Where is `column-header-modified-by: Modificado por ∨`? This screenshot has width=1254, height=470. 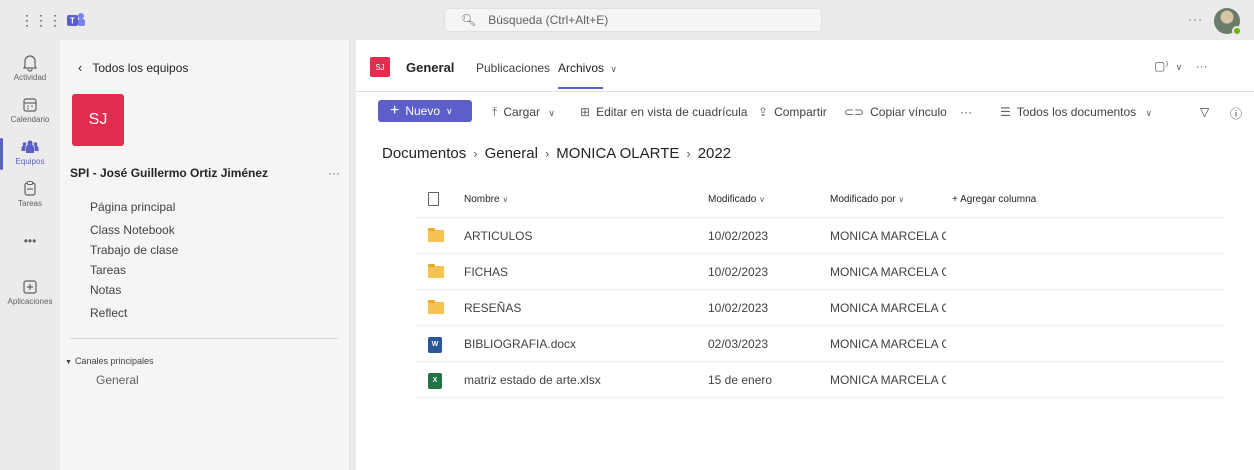
column-header-modified-by: Modificado por ∨ is located at coordinates (888, 200).